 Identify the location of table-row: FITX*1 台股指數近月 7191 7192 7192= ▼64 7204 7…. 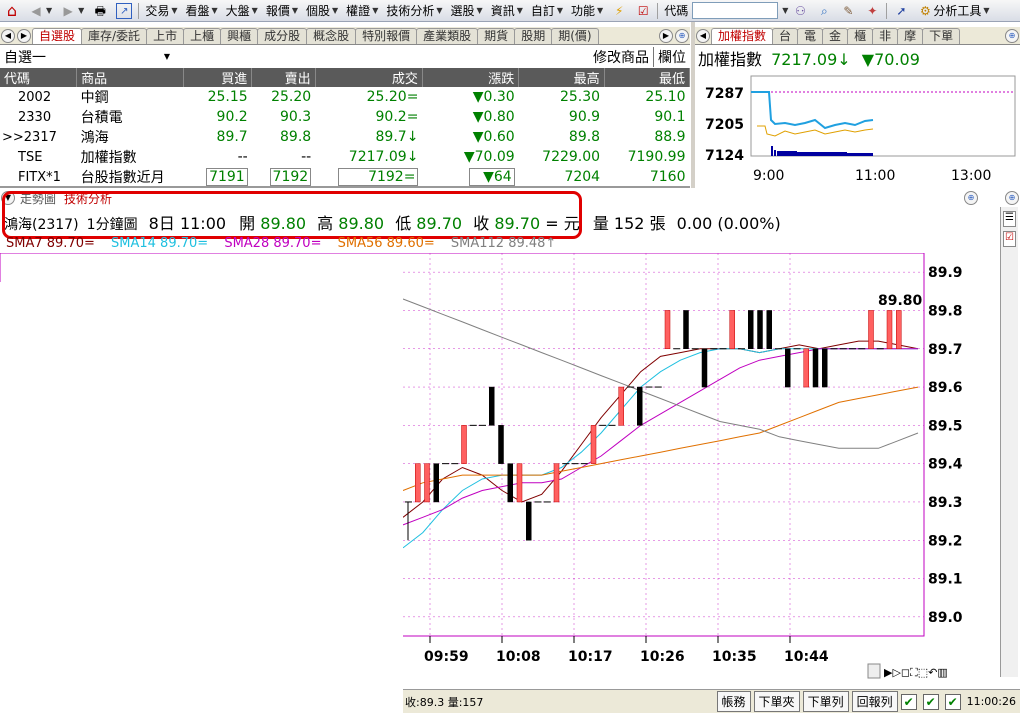
(345, 177).